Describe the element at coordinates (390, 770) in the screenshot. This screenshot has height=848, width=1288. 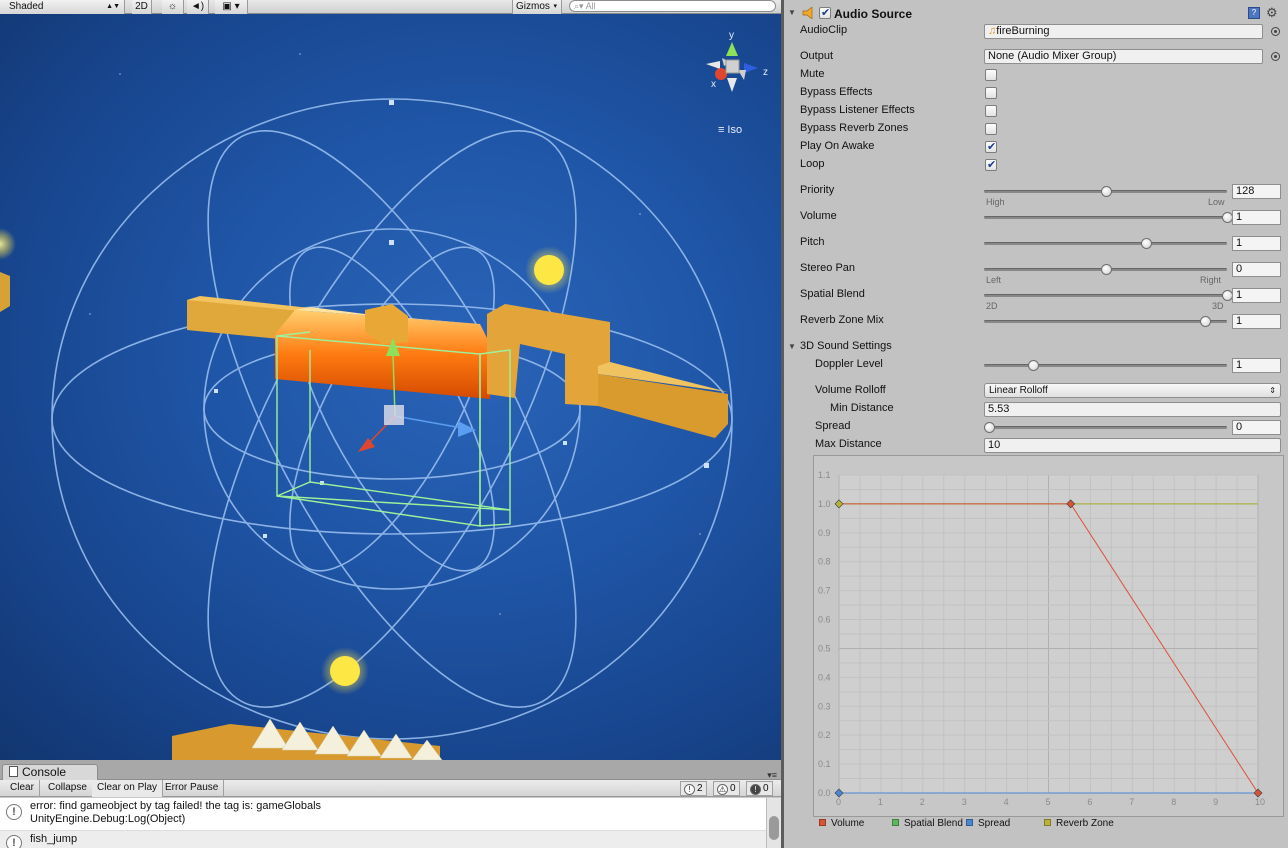
I see `console-tabbar: Console ▾≡` at that location.